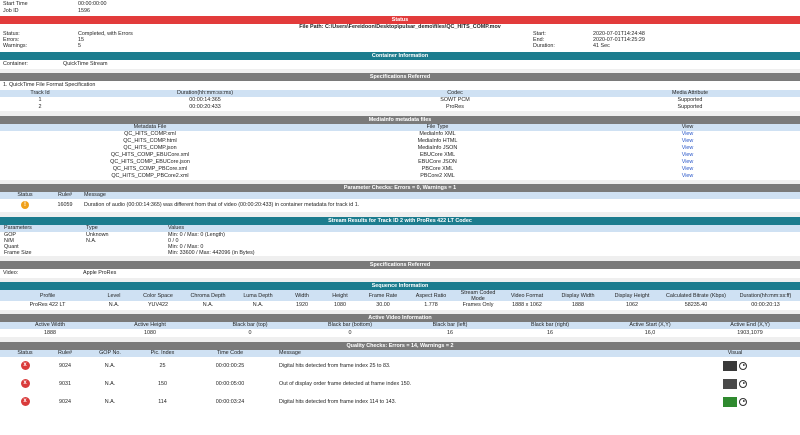  What do you see at coordinates (302, 295) in the screenshot?
I see `sequence-header-cell: Width` at bounding box center [302, 295].